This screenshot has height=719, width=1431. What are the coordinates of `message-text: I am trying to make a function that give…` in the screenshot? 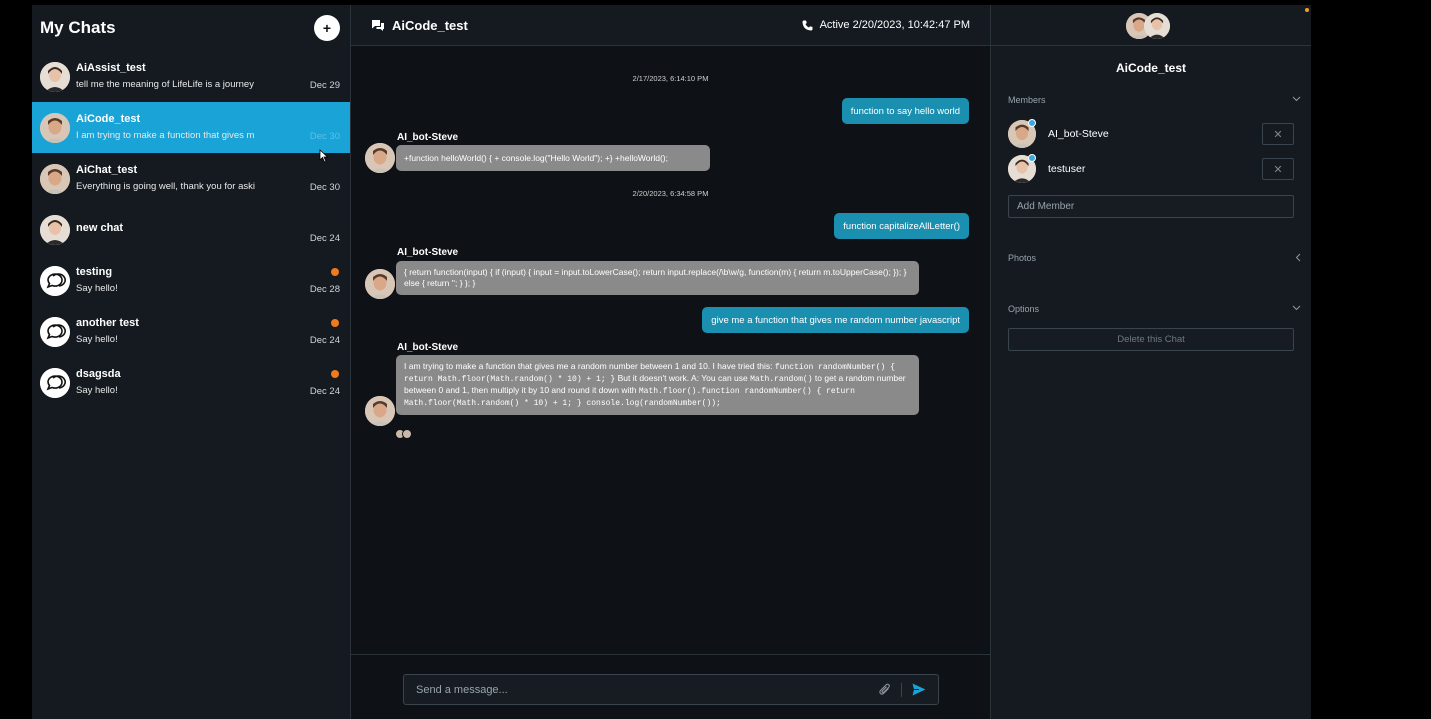 It's located at (589, 366).